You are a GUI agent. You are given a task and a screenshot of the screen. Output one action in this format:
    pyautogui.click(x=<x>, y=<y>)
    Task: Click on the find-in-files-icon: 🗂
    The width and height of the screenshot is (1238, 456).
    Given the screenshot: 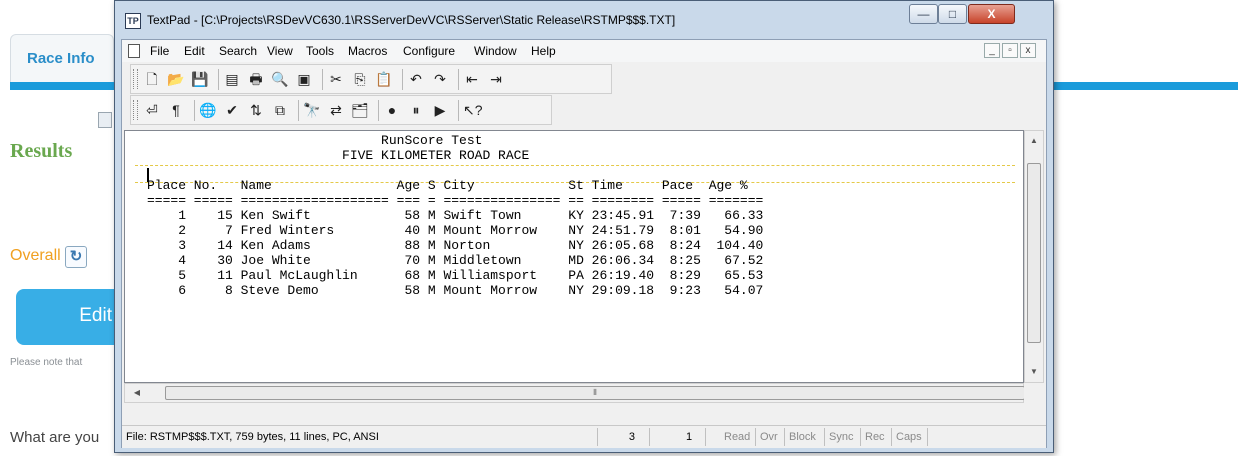 What is the action you would take?
    pyautogui.click(x=360, y=110)
    